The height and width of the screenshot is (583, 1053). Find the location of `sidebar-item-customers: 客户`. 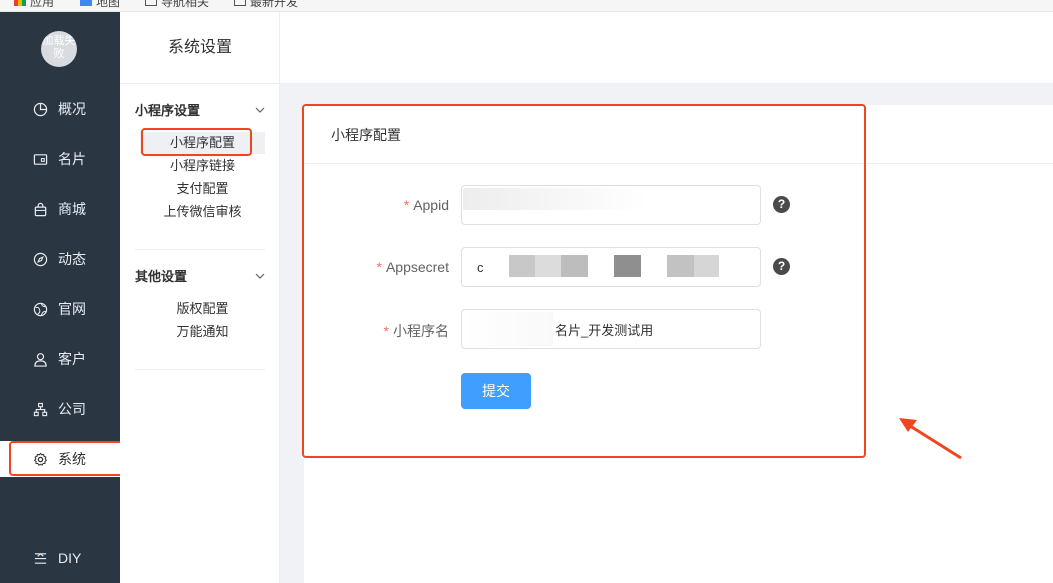

sidebar-item-customers: 客户 is located at coordinates (60, 359).